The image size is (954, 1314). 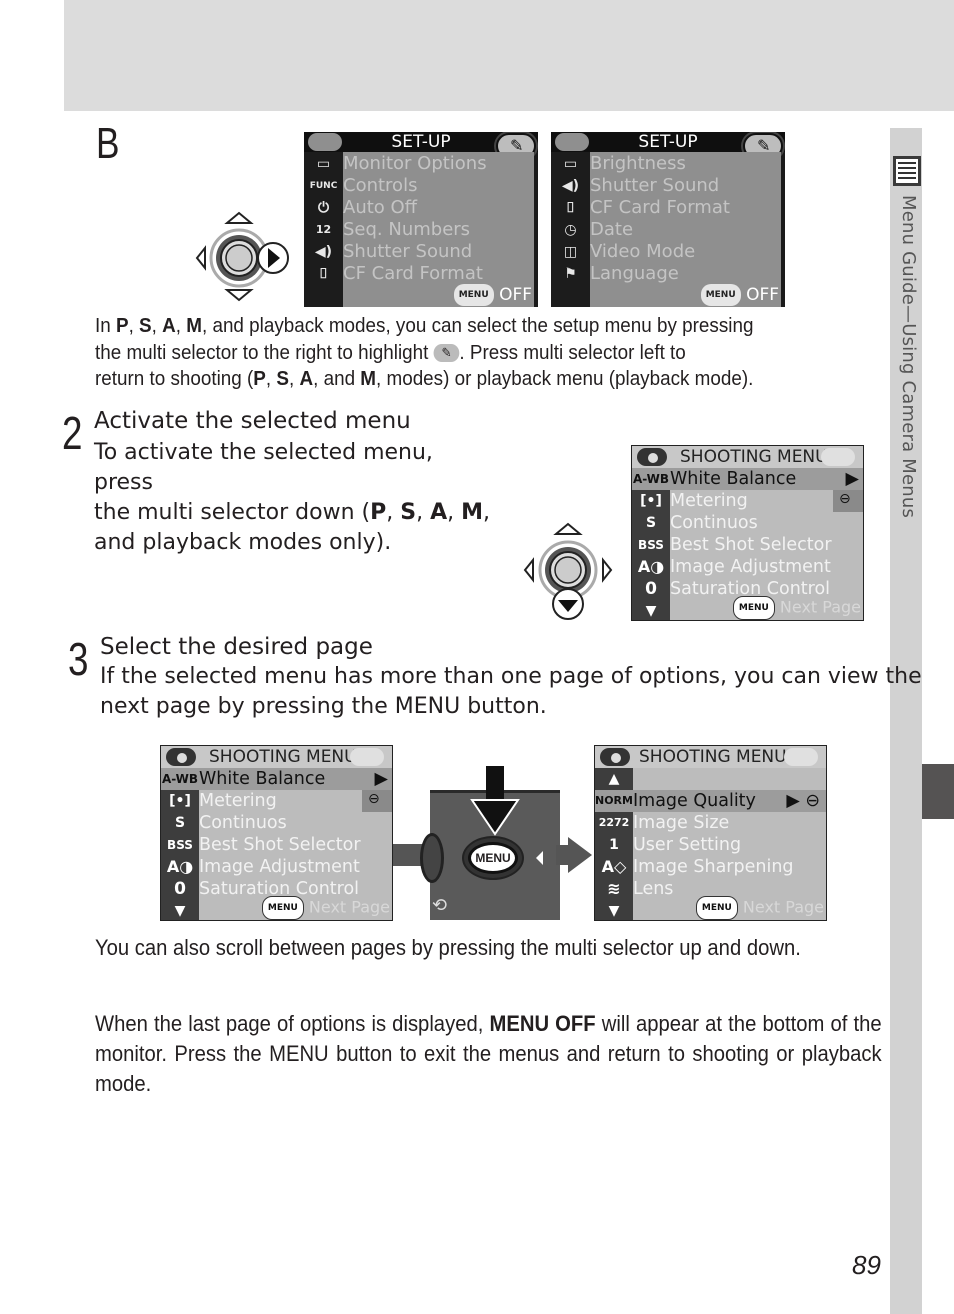 I want to click on menu-item: Video Mode, so click(x=642, y=252).